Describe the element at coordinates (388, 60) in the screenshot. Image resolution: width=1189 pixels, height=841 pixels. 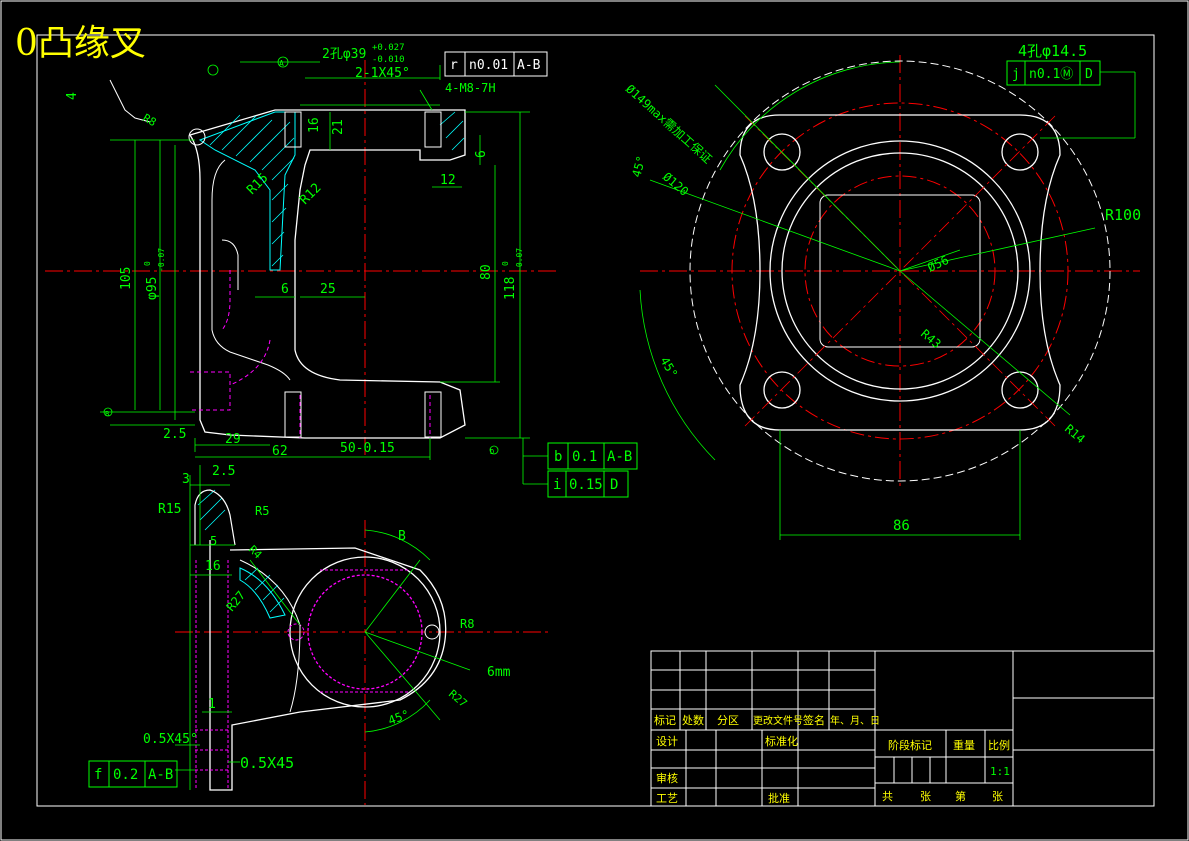
I see `dim-holes-tol-lower: -0.010` at that location.